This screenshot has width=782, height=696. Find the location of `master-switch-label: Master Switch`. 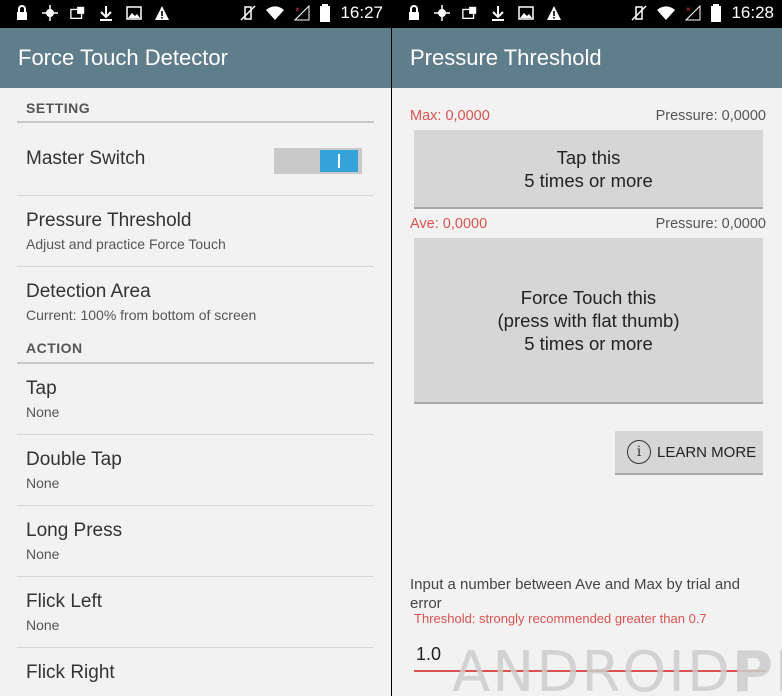

master-switch-label: Master Switch is located at coordinates (86, 158).